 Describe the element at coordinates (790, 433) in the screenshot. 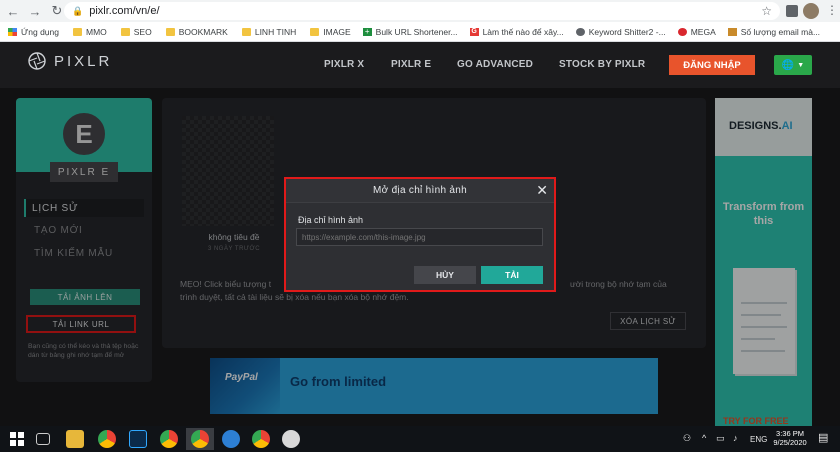

I see `clock-time: 3:36 PM` at that location.